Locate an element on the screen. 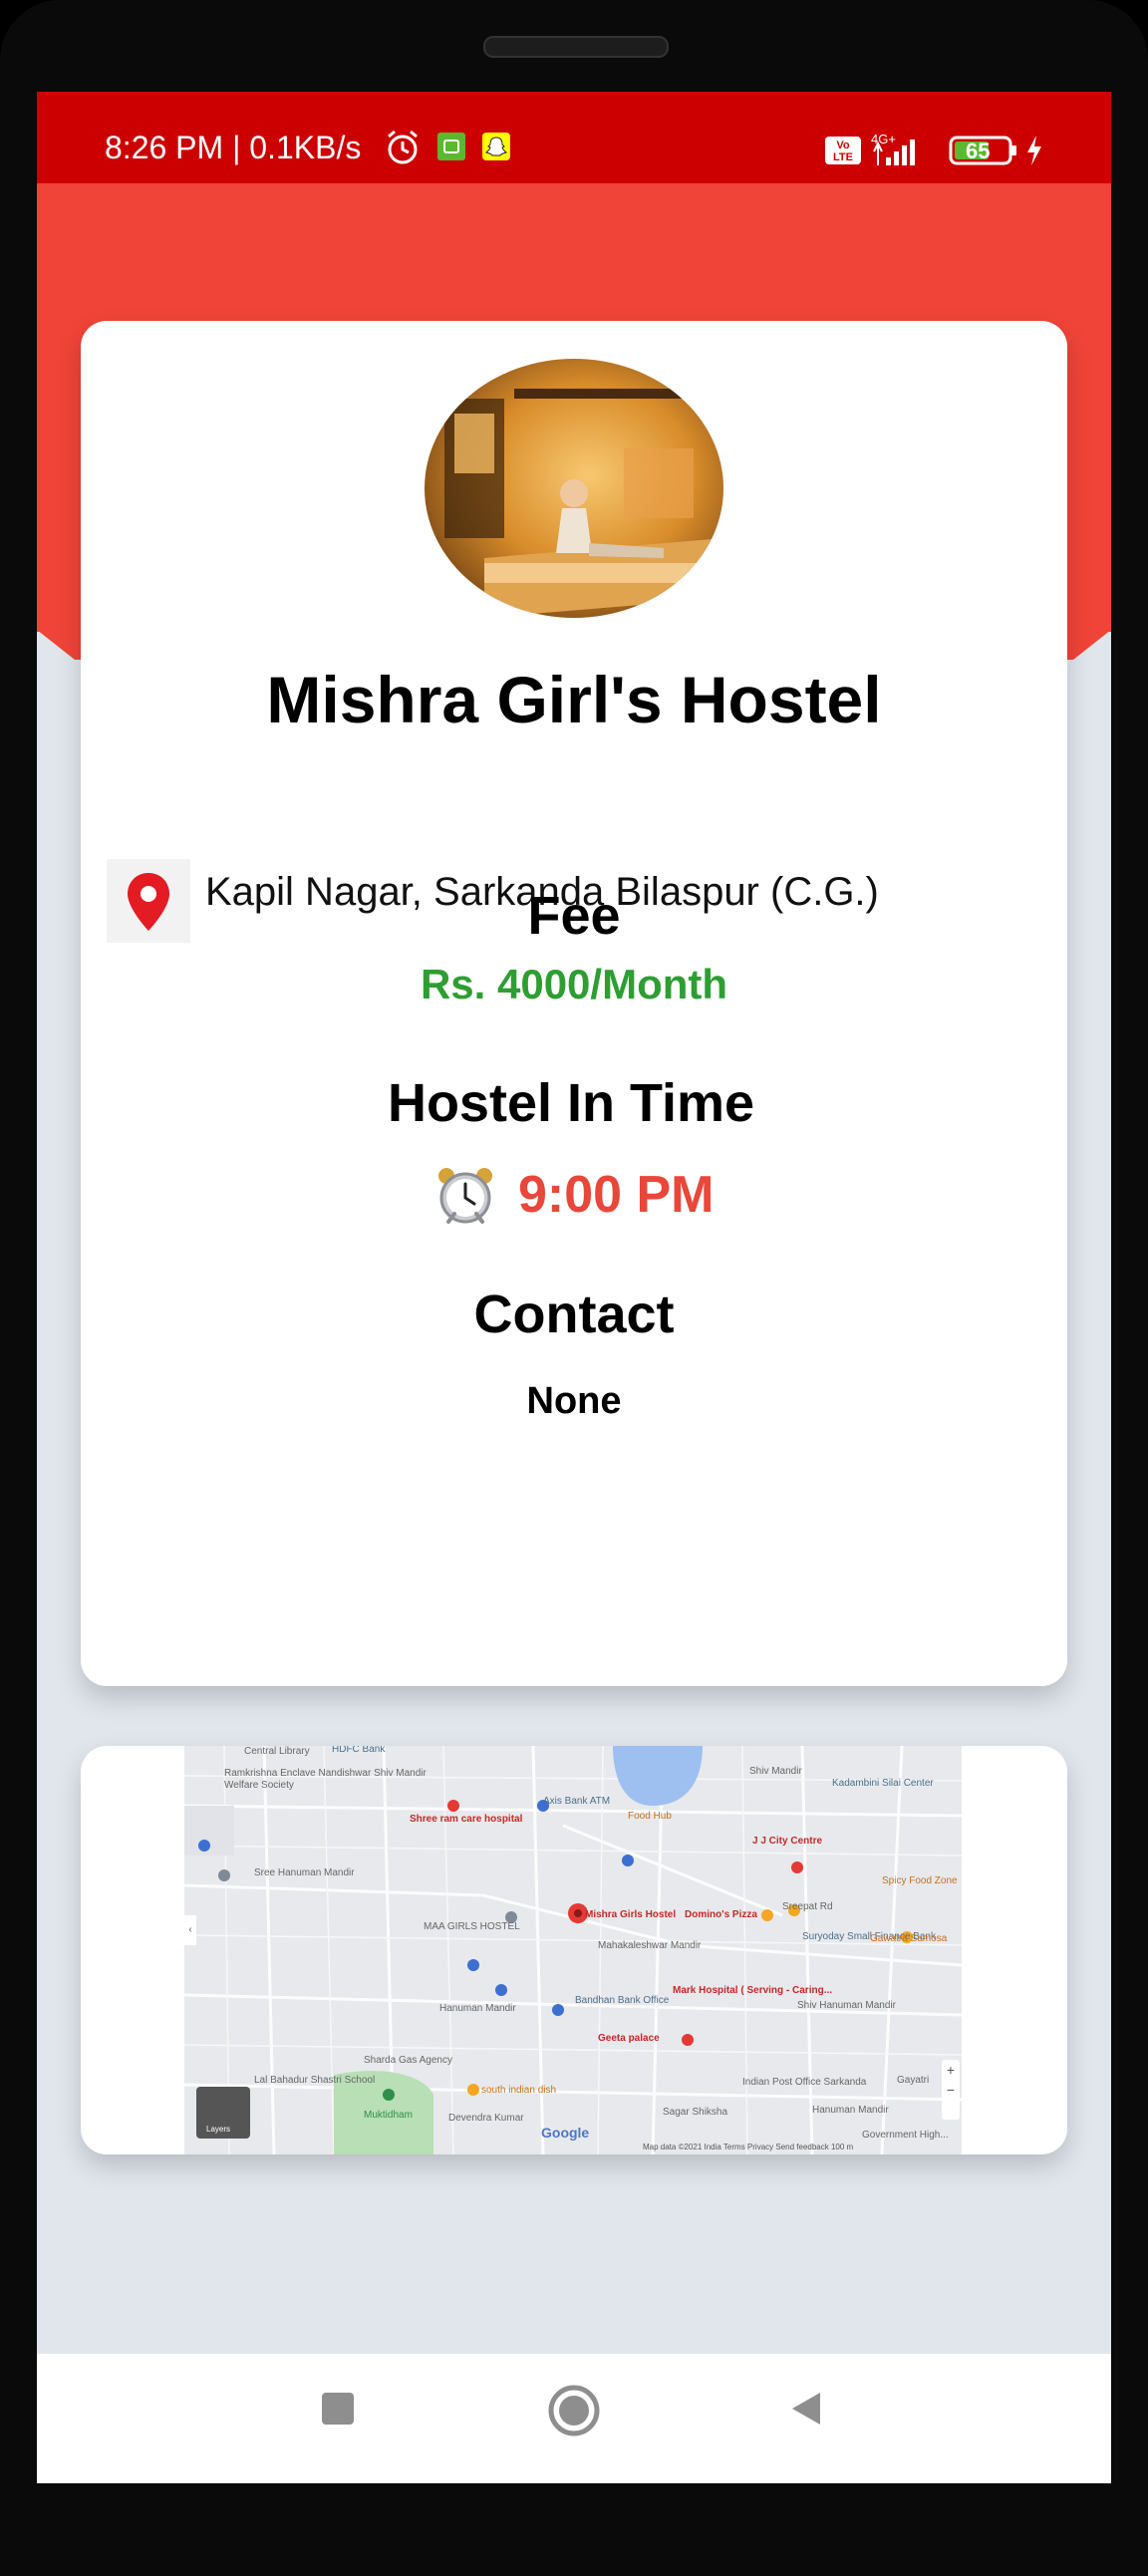  map-label: Mishra Girls Hostel is located at coordinates (631, 1914).